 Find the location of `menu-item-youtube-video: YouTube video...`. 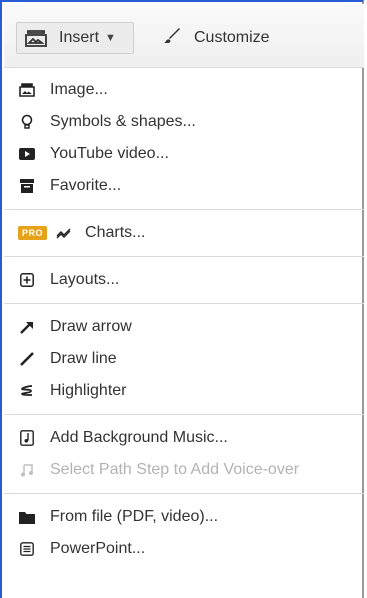

menu-item-youtube-video: YouTube video... is located at coordinates (184, 154).